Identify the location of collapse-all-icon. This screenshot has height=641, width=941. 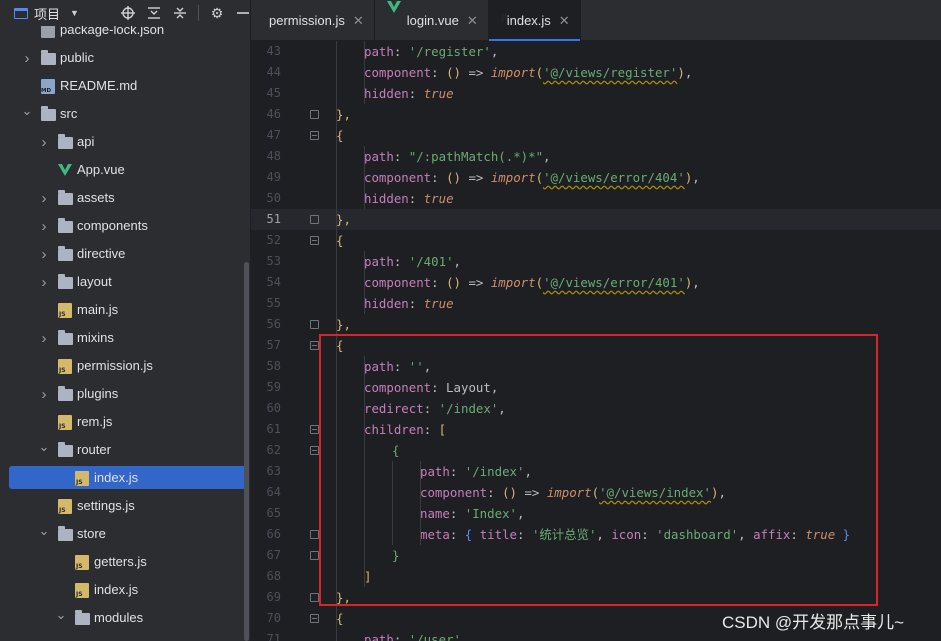
(180, 13).